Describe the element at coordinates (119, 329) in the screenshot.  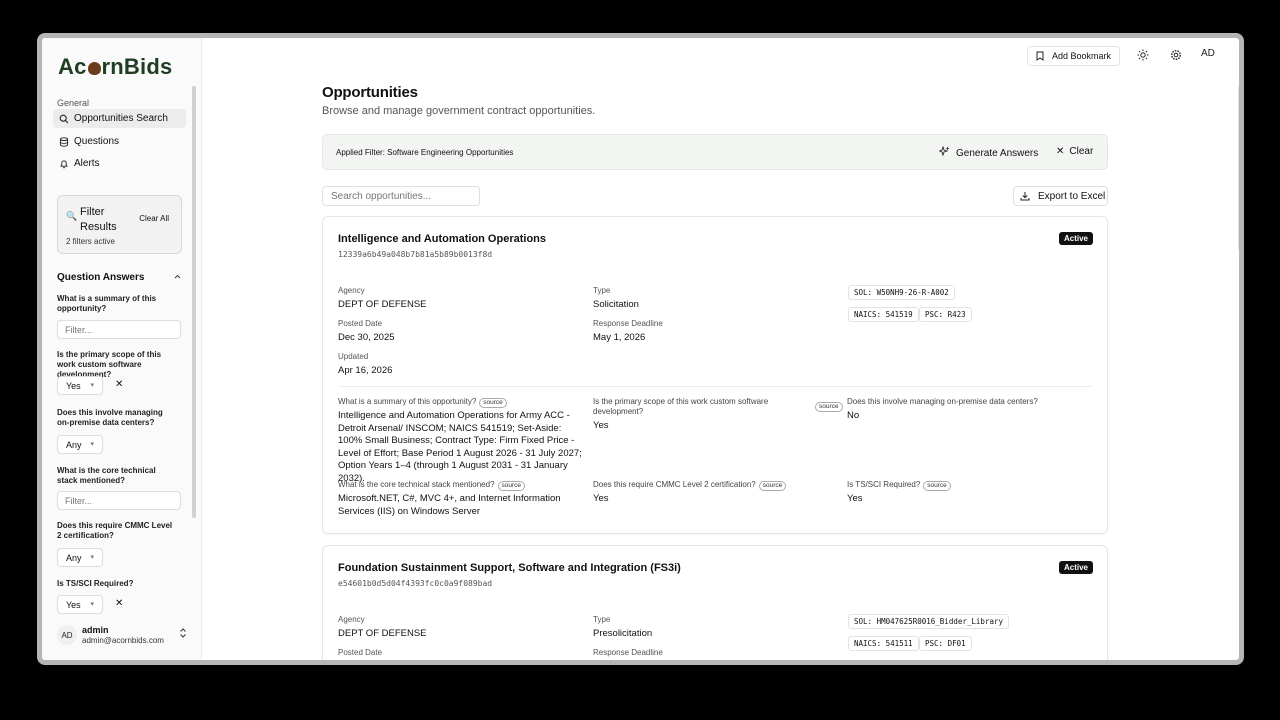
I see `summary-filter-input` at that location.